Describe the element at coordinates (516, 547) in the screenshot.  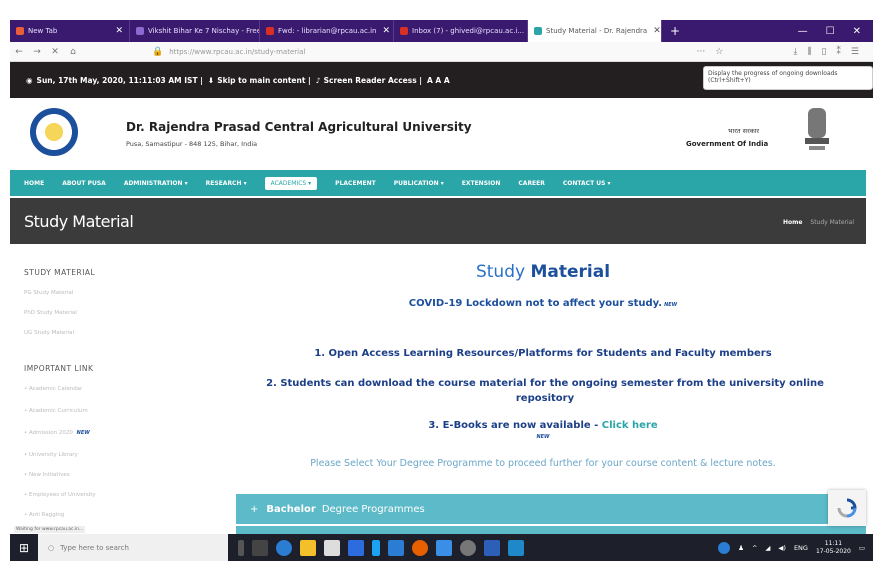
I see `monitor-icon` at that location.